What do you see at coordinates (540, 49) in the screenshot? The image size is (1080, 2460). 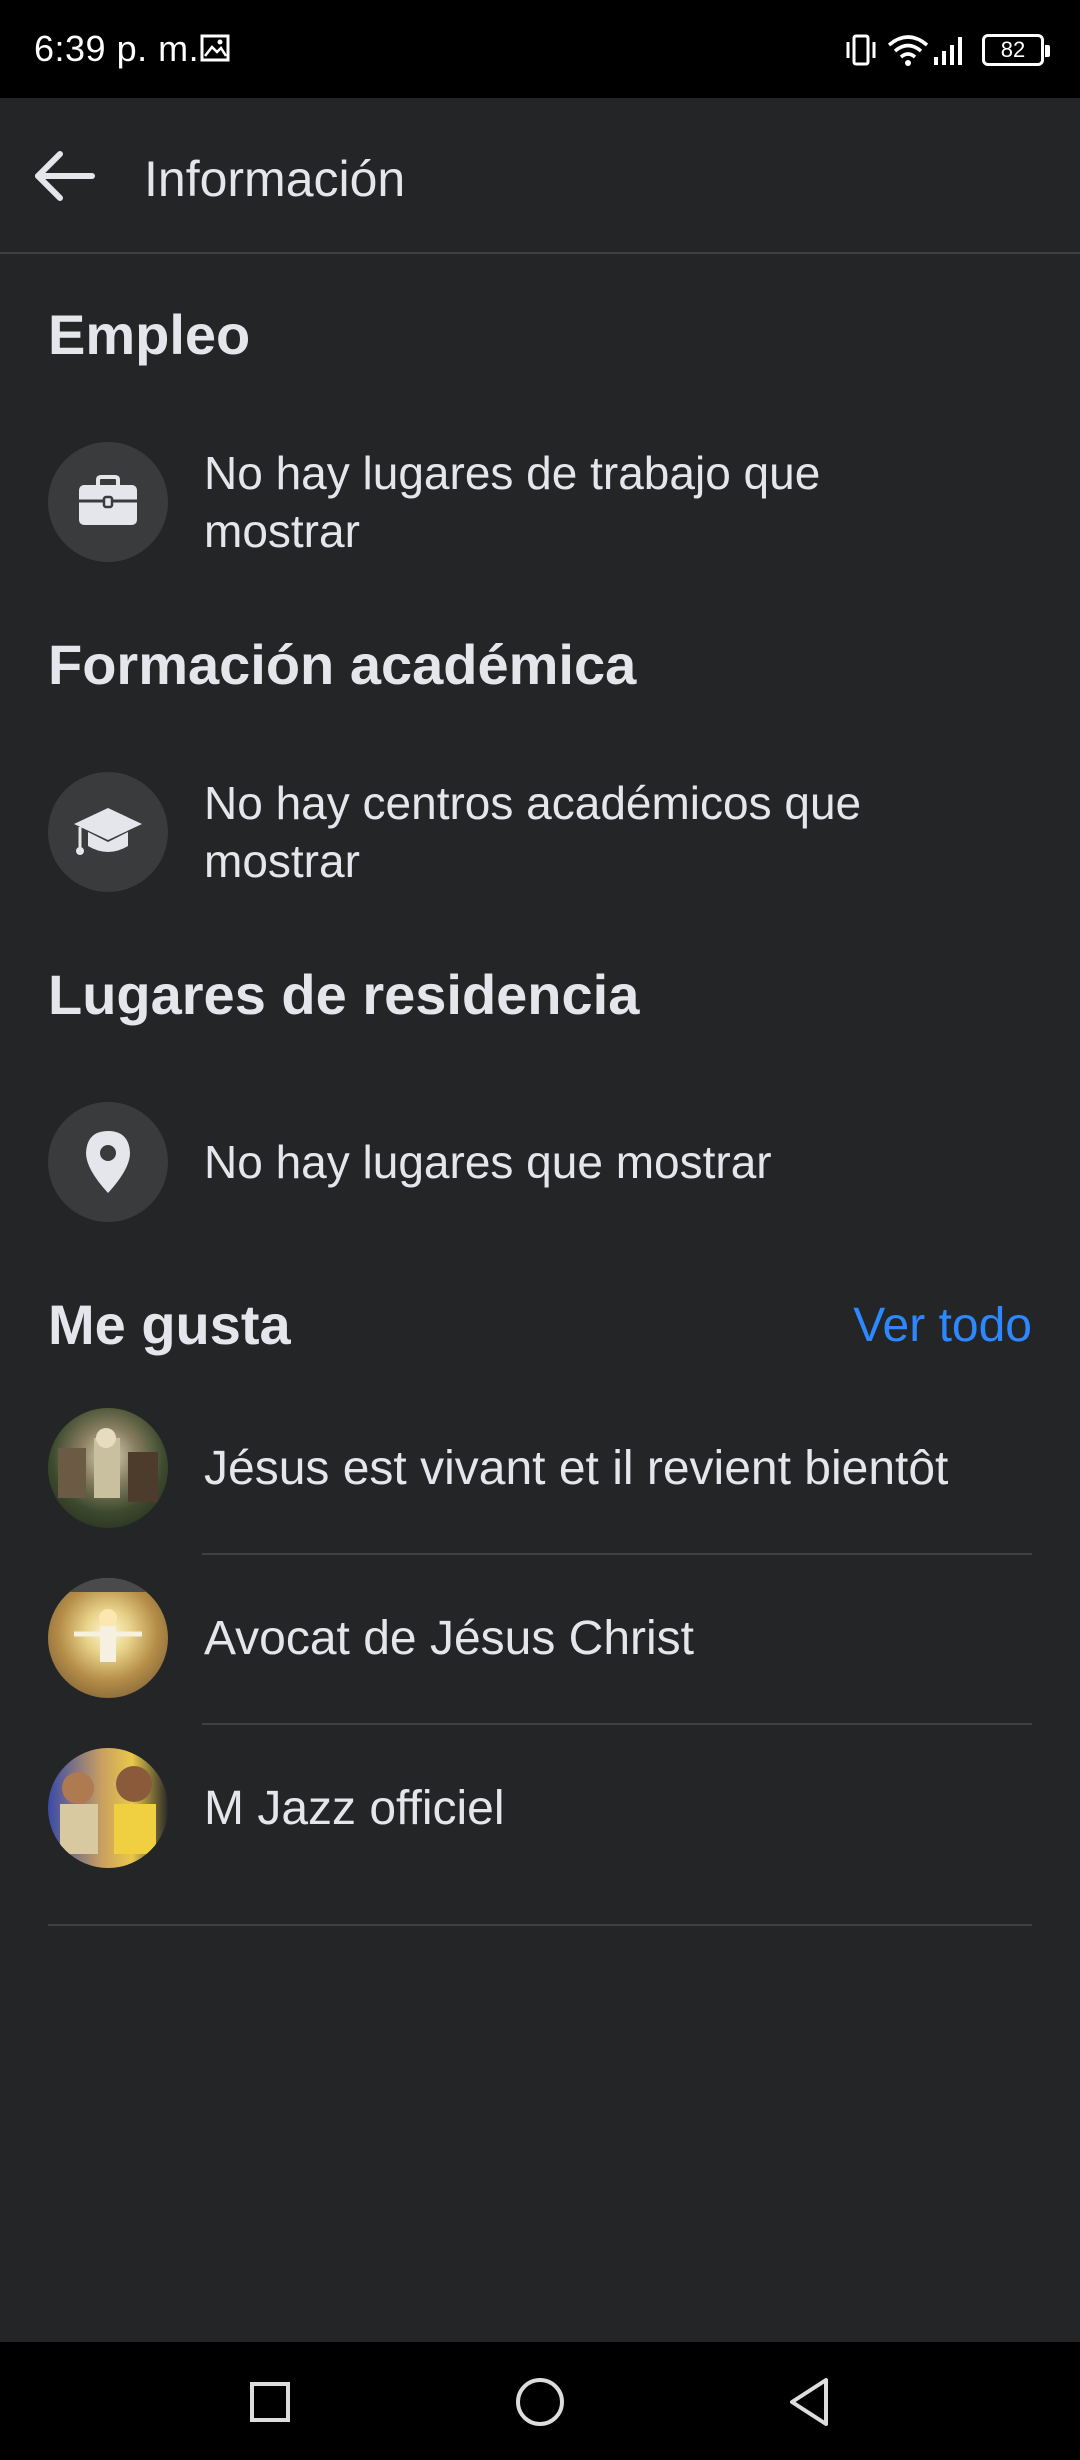 I see `status-bar: 6:39 p. m. 82` at bounding box center [540, 49].